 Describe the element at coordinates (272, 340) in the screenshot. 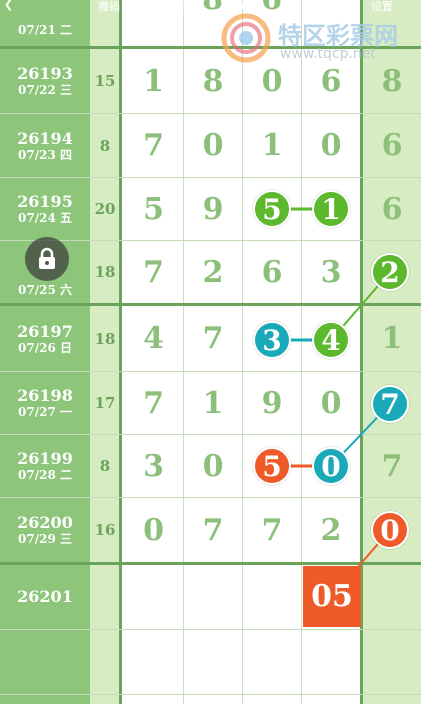

I see `ball-teal: 3` at that location.